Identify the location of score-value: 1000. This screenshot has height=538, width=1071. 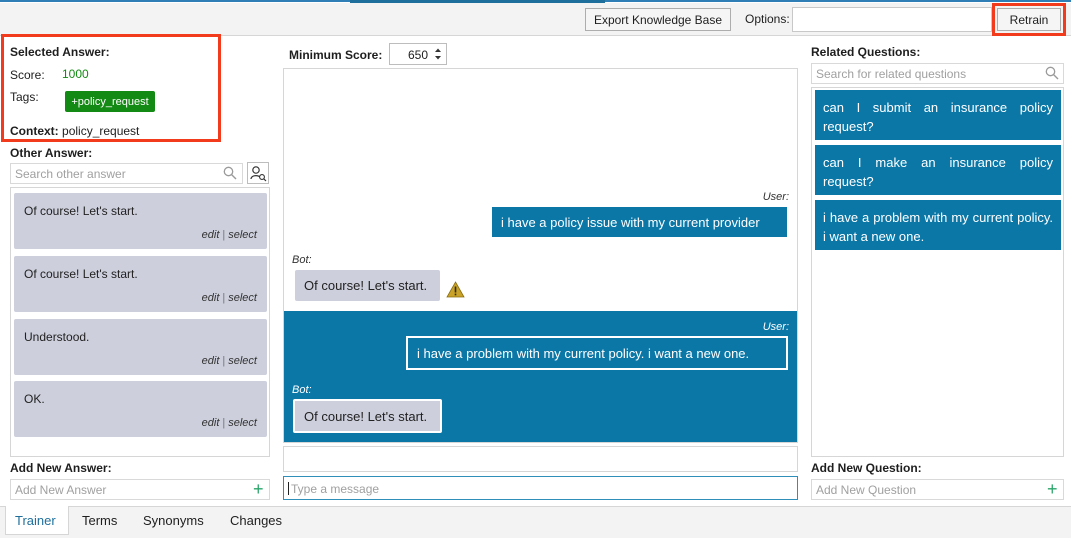
(75, 74).